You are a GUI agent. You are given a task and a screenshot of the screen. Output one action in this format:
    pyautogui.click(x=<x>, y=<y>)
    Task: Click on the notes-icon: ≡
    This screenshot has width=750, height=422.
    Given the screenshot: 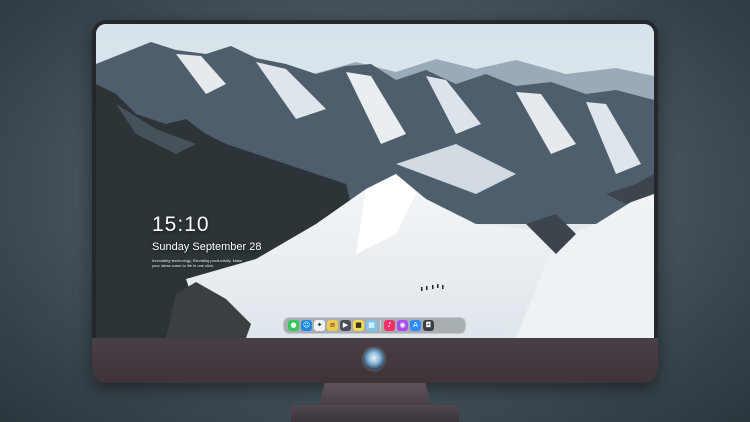 What is the action you would take?
    pyautogui.click(x=332, y=325)
    